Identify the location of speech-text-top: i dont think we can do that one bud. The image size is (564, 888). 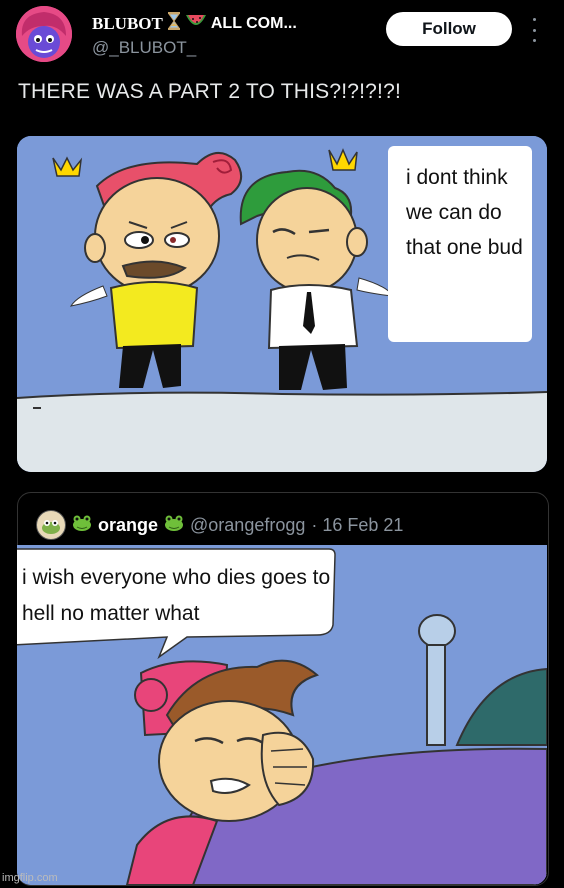
(464, 212).